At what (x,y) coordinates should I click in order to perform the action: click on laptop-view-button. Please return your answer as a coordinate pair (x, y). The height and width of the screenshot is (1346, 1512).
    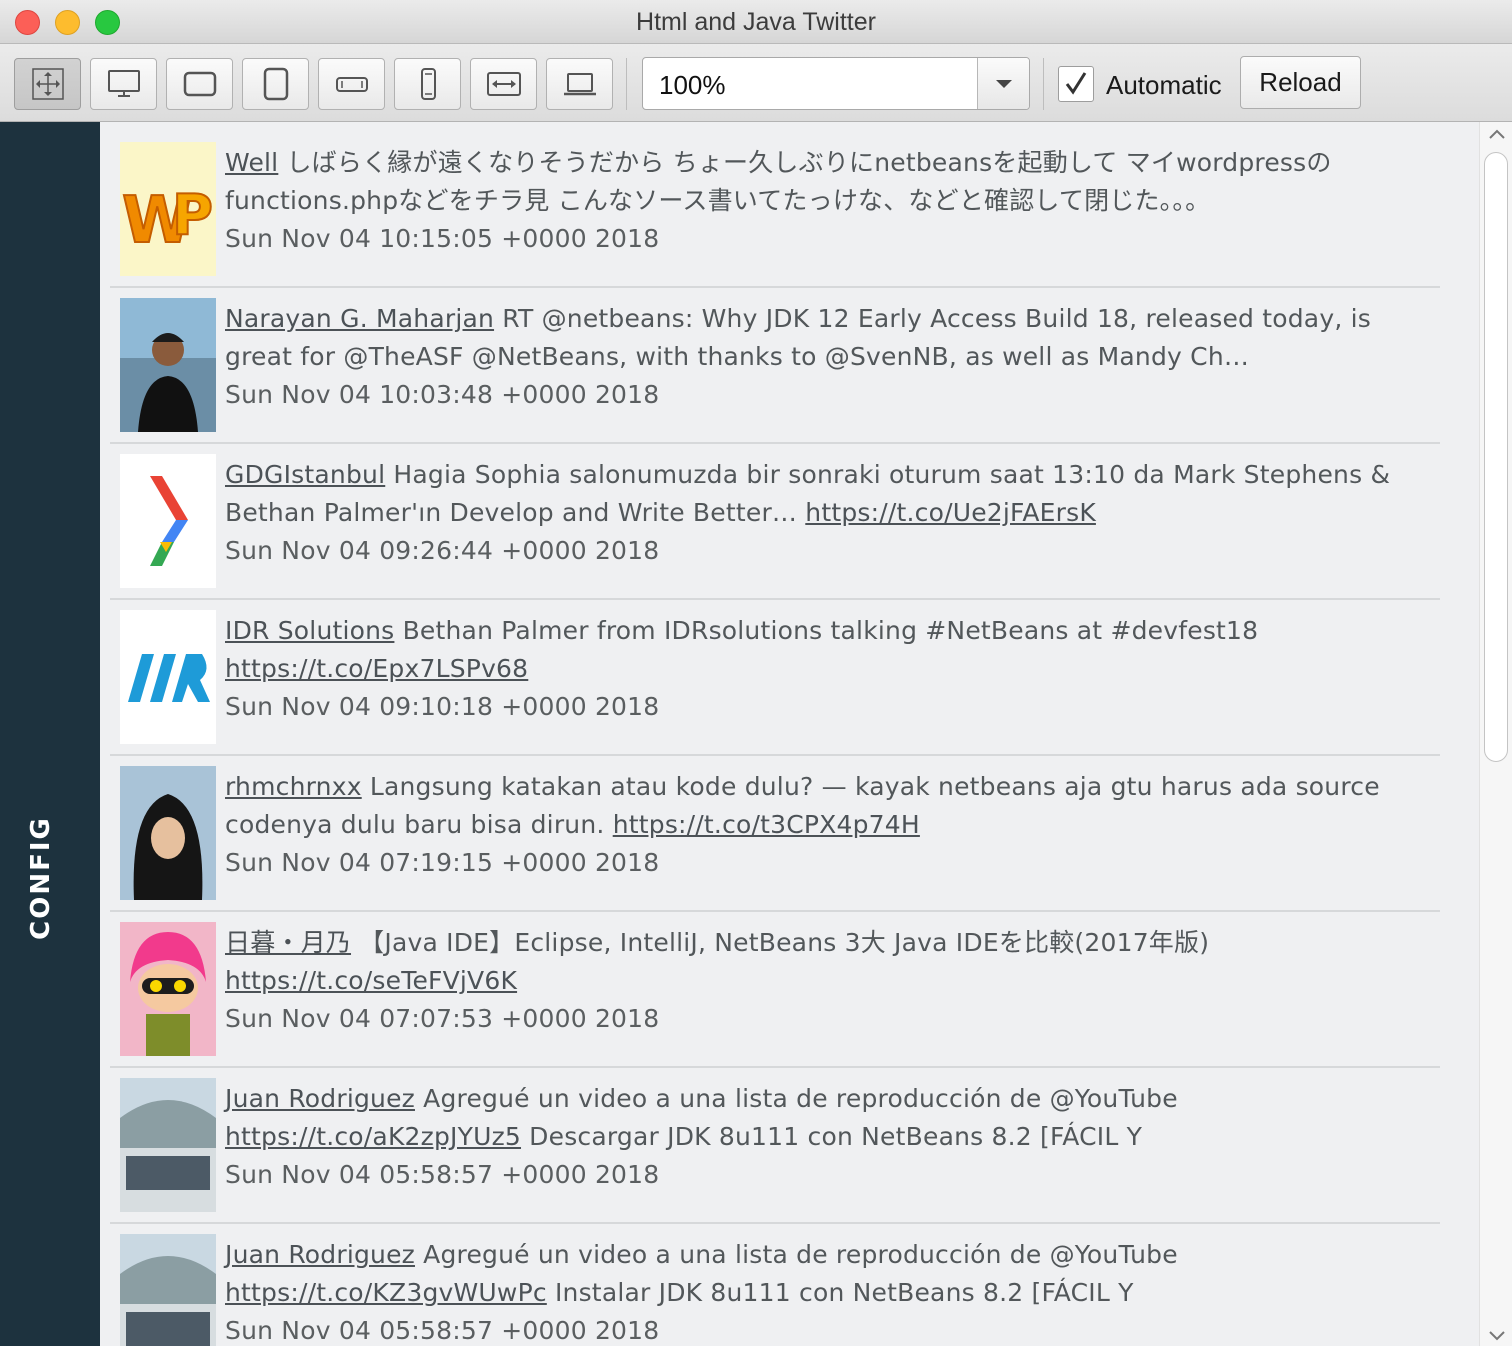
    Looking at the image, I should click on (579, 84).